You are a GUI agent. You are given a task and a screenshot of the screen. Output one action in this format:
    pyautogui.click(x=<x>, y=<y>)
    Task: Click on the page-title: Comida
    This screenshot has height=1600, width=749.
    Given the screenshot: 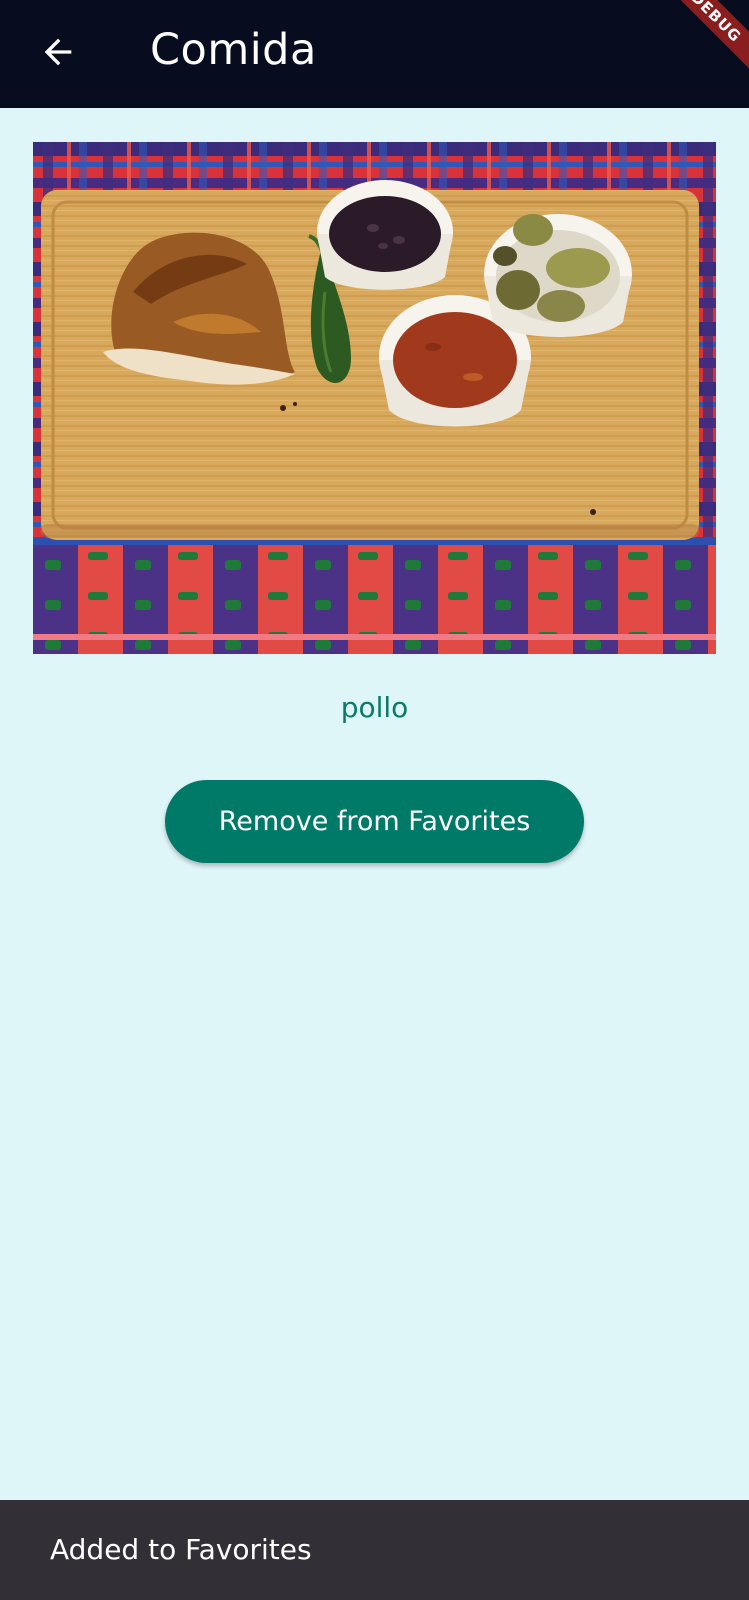 What is the action you would take?
    pyautogui.click(x=233, y=50)
    